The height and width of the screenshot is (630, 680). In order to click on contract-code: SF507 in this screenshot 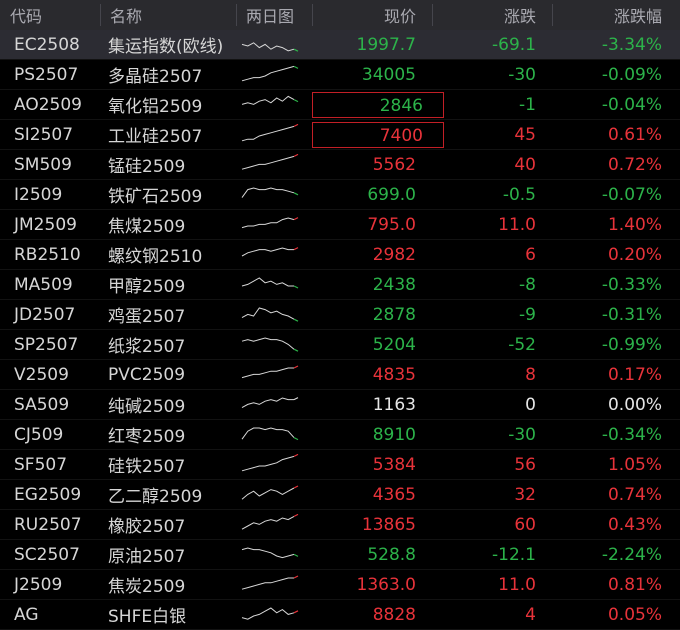, I will do `click(41, 464)`.